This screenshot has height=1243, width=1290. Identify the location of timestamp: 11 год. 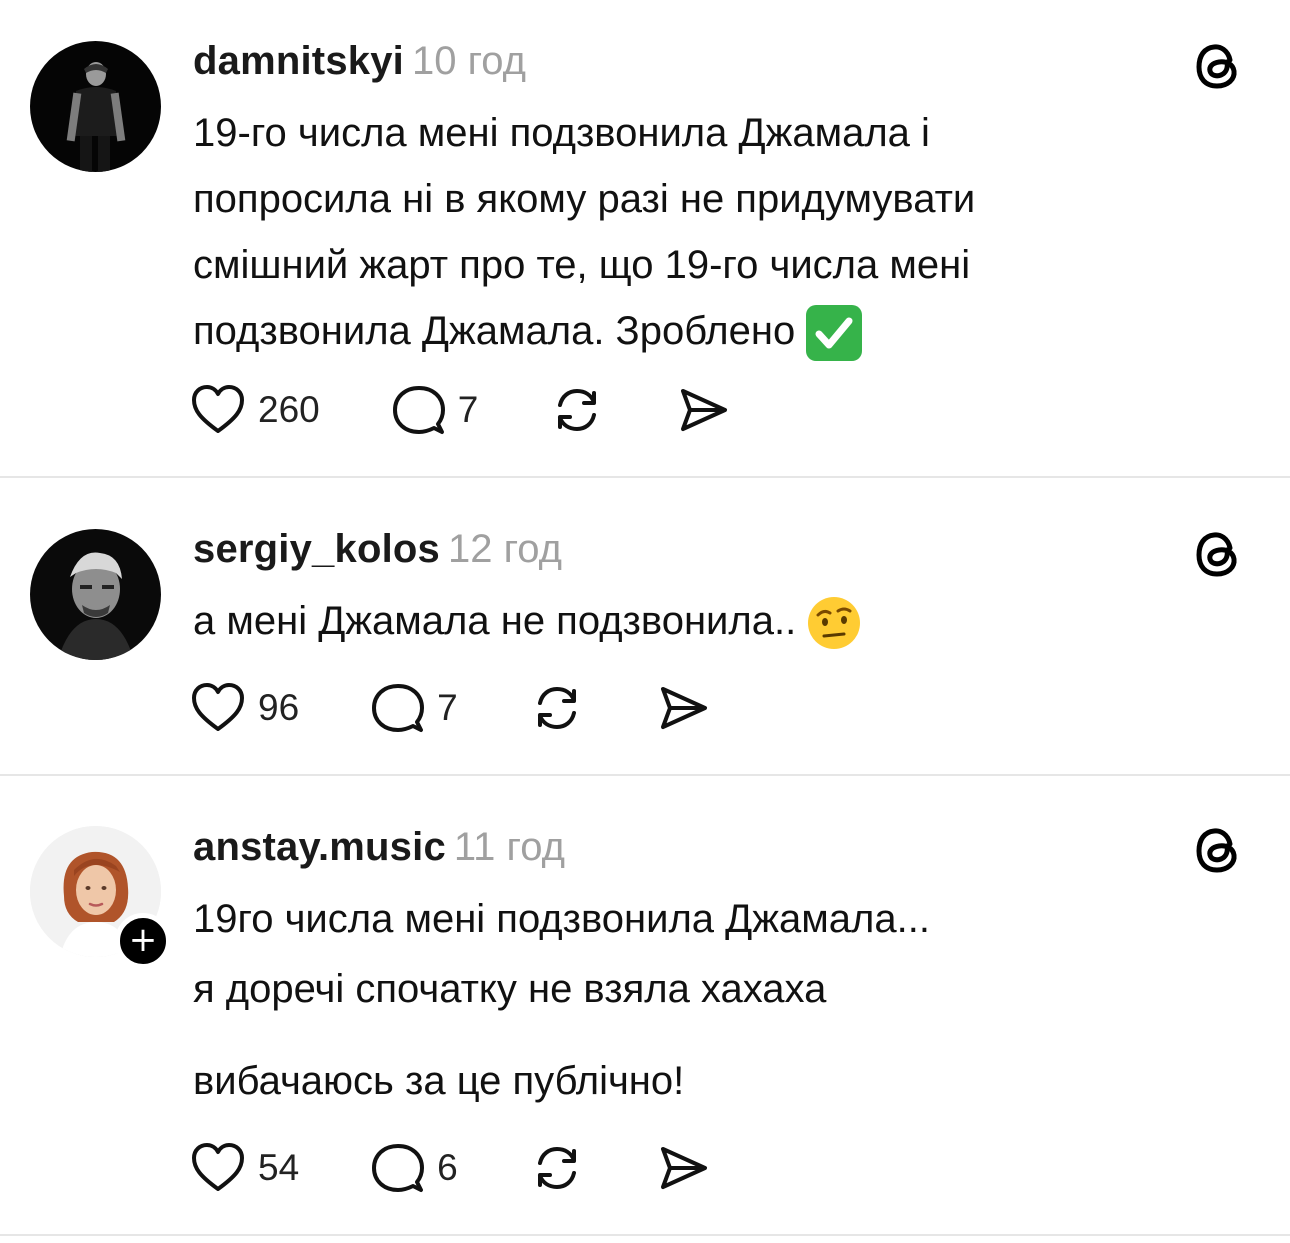
(509, 847).